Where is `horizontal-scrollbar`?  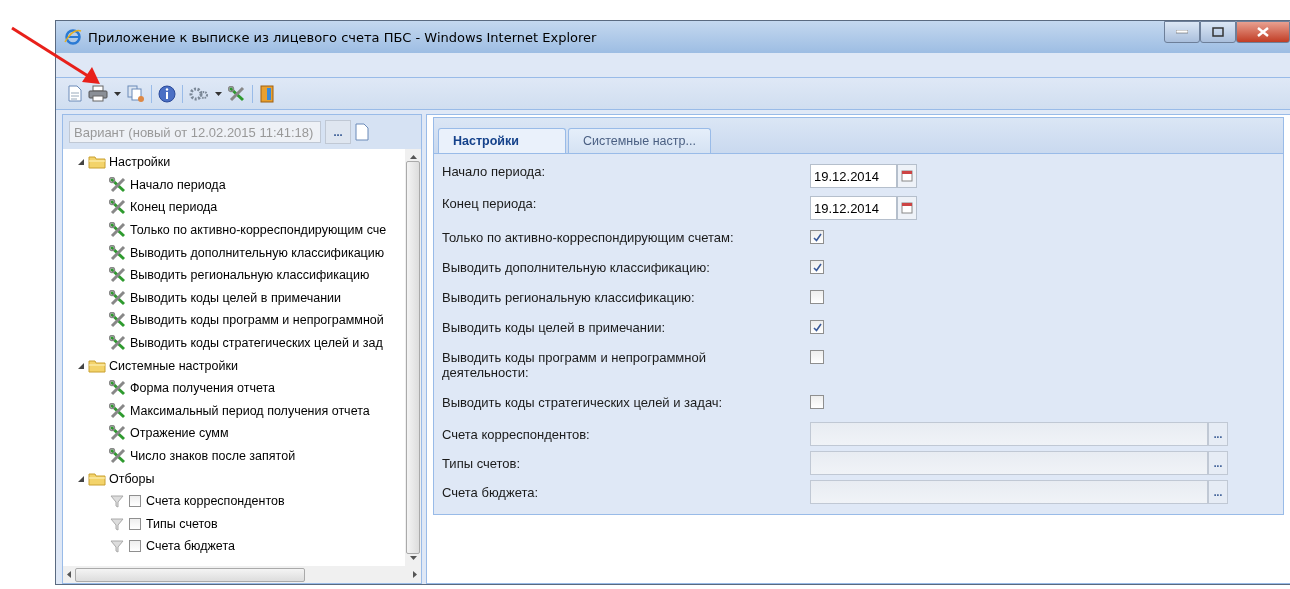
horizontal-scrollbar is located at coordinates (242, 574).